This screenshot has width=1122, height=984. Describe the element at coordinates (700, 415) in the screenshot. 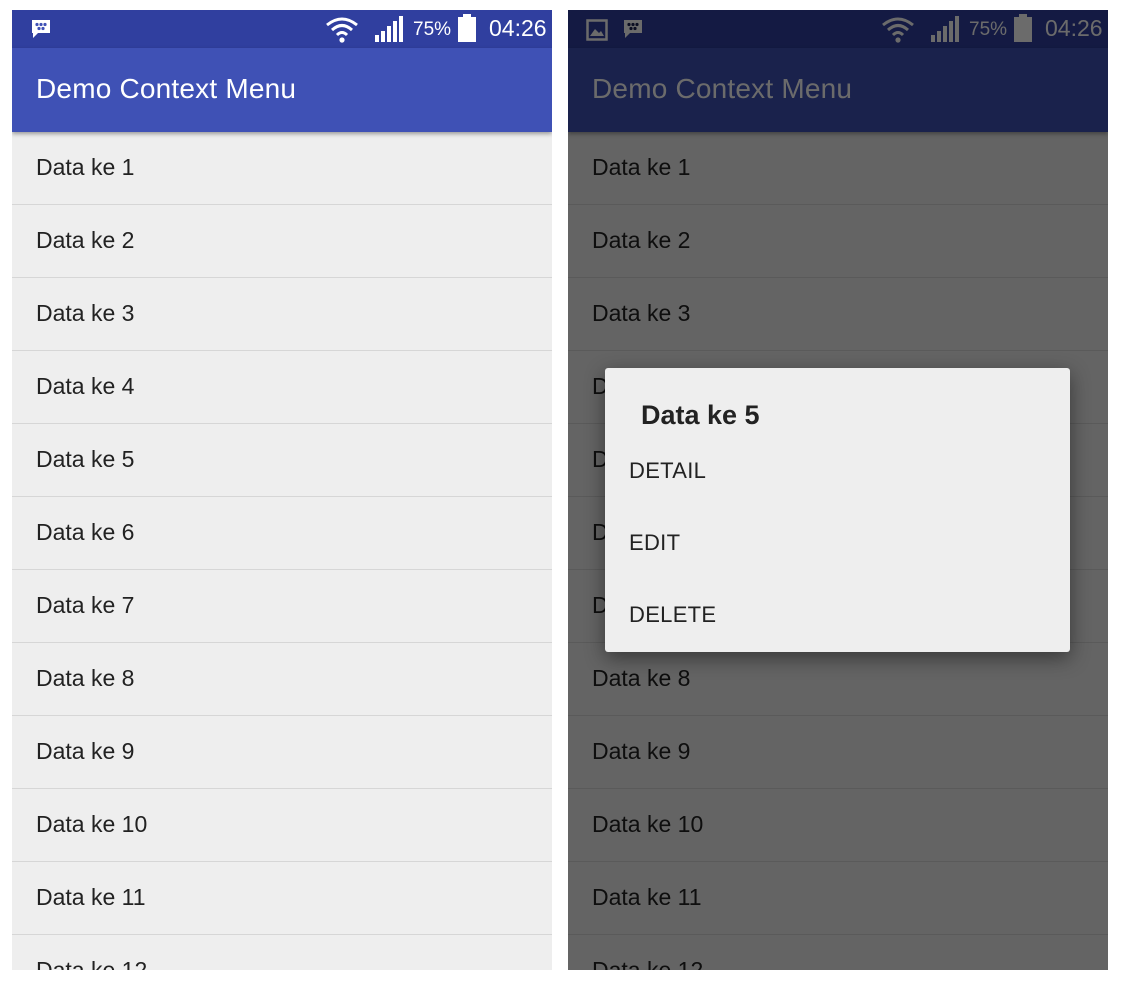

I see `context-menu-title: Data ke 5` at that location.